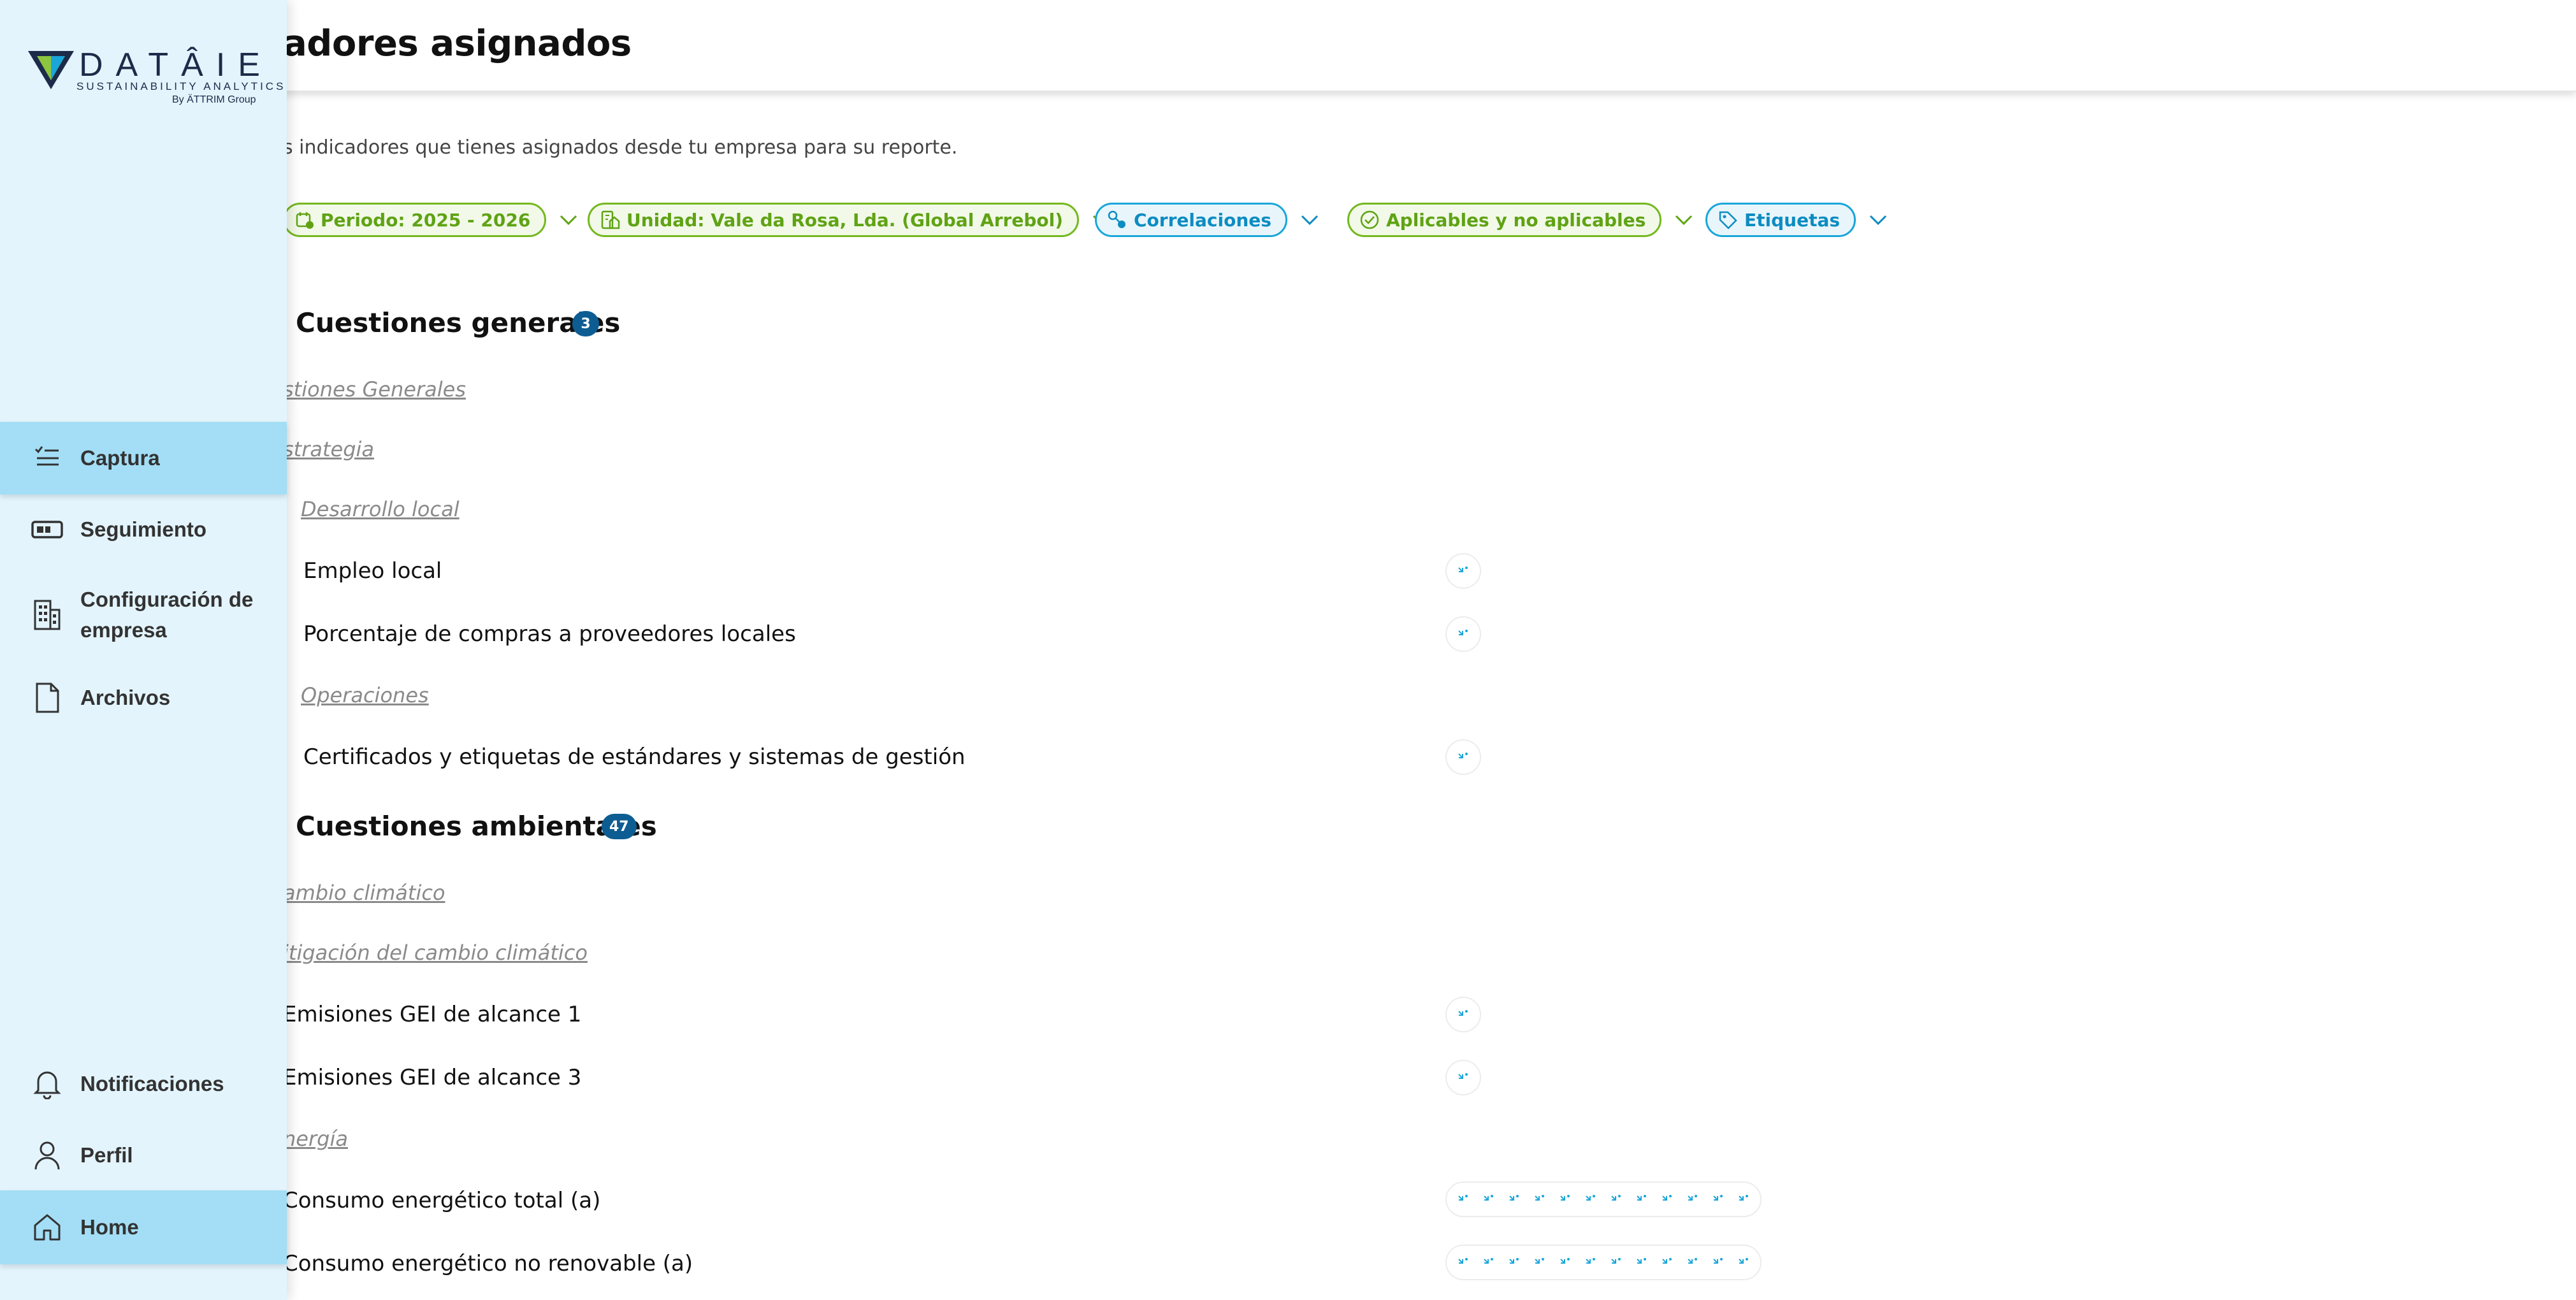 The width and height of the screenshot is (2576, 1300). Describe the element at coordinates (432, 1077) in the screenshot. I see `indicator-row: Emisiones GEI de alcance 3` at that location.